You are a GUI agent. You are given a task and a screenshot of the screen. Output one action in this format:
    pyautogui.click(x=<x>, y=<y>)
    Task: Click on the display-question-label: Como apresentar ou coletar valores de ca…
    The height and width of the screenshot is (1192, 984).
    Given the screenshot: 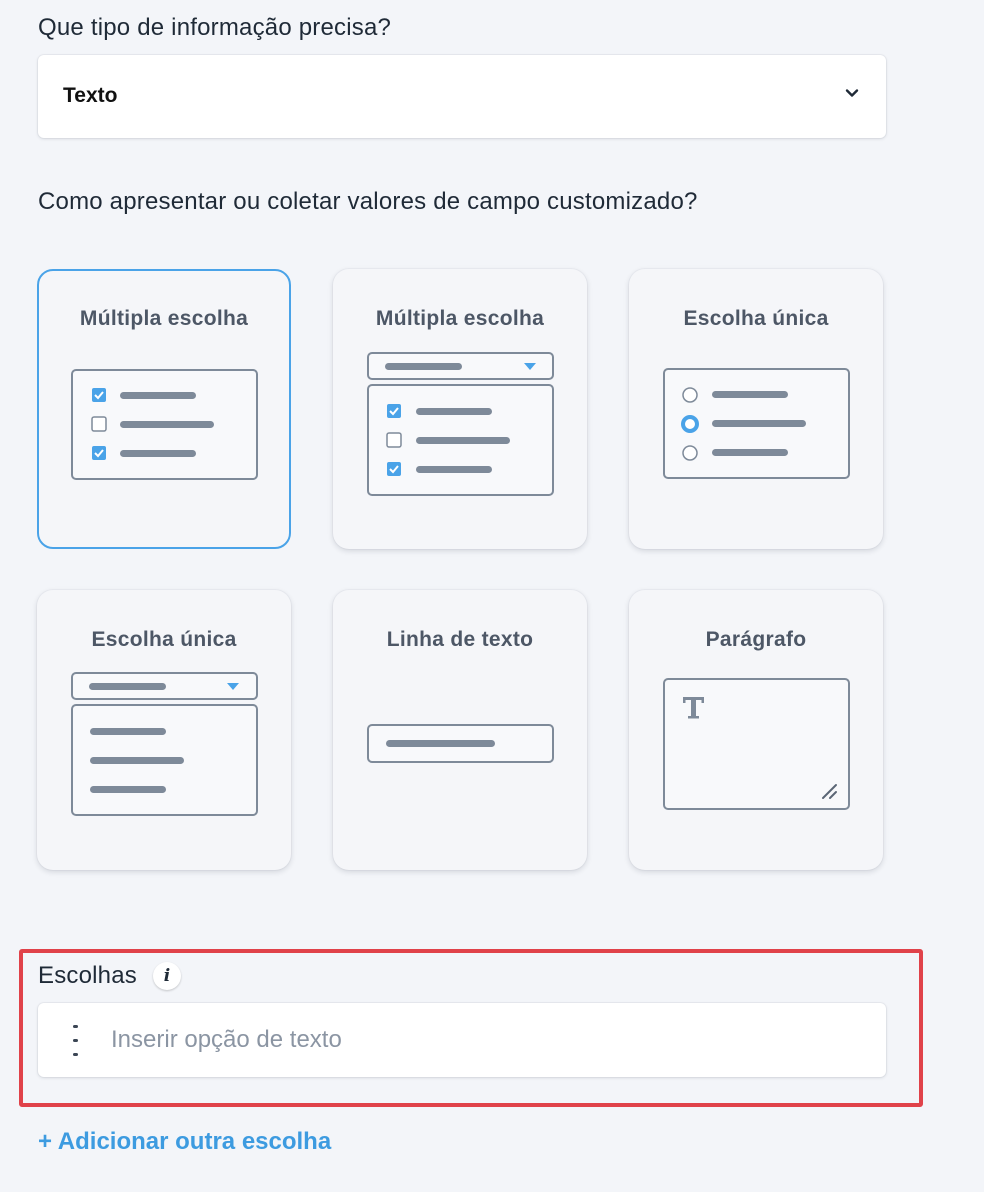 What is the action you would take?
    pyautogui.click(x=368, y=201)
    